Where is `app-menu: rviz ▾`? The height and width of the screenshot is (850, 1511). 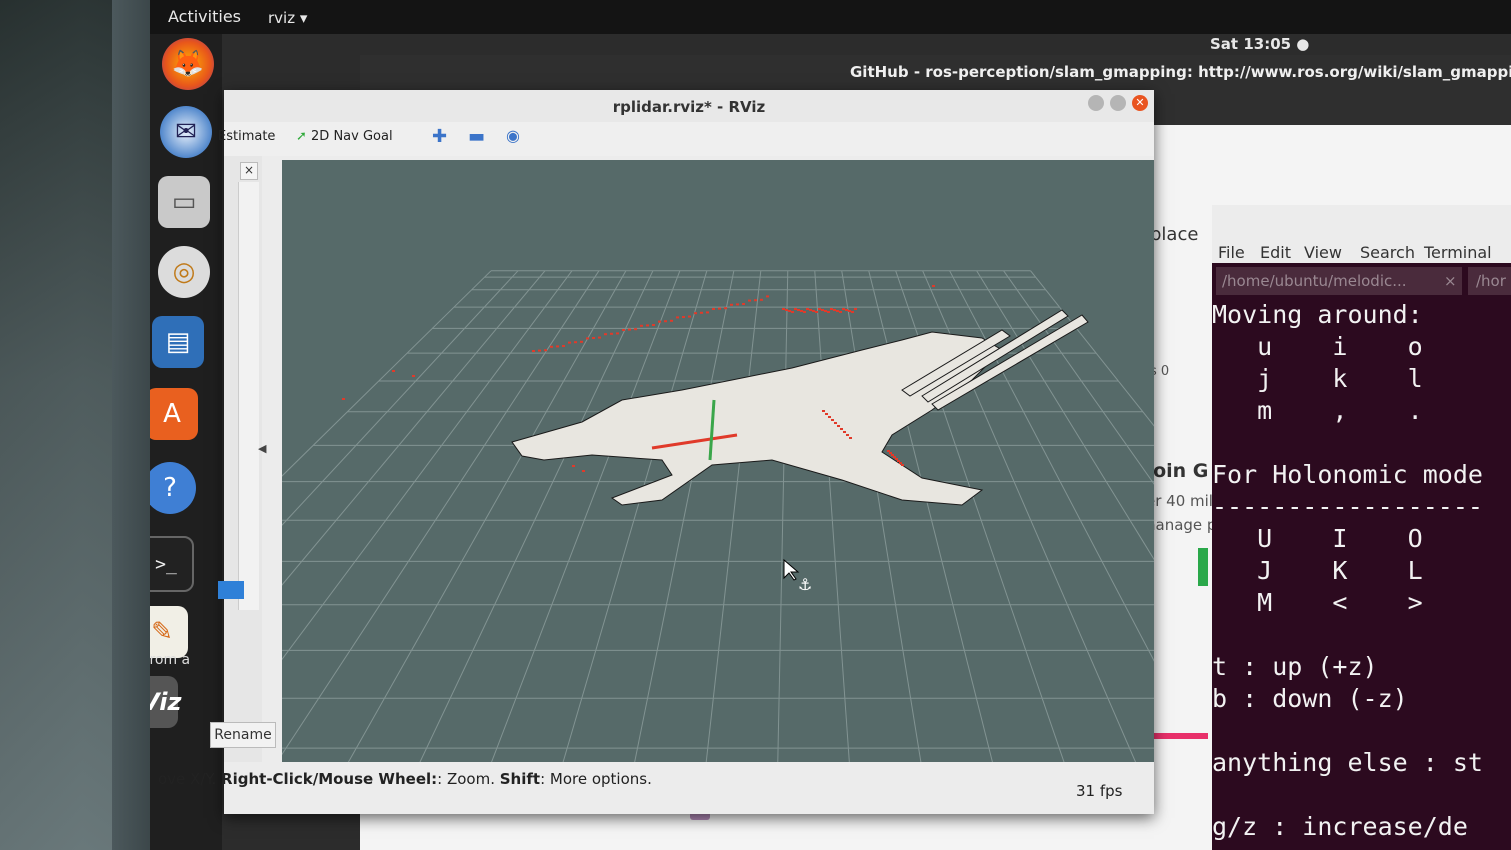 app-menu: rviz ▾ is located at coordinates (287, 18).